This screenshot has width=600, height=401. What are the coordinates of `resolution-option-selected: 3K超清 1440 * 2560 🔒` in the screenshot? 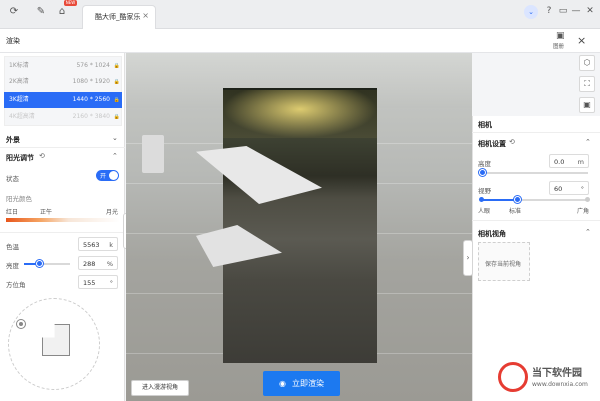 It's located at (63, 100).